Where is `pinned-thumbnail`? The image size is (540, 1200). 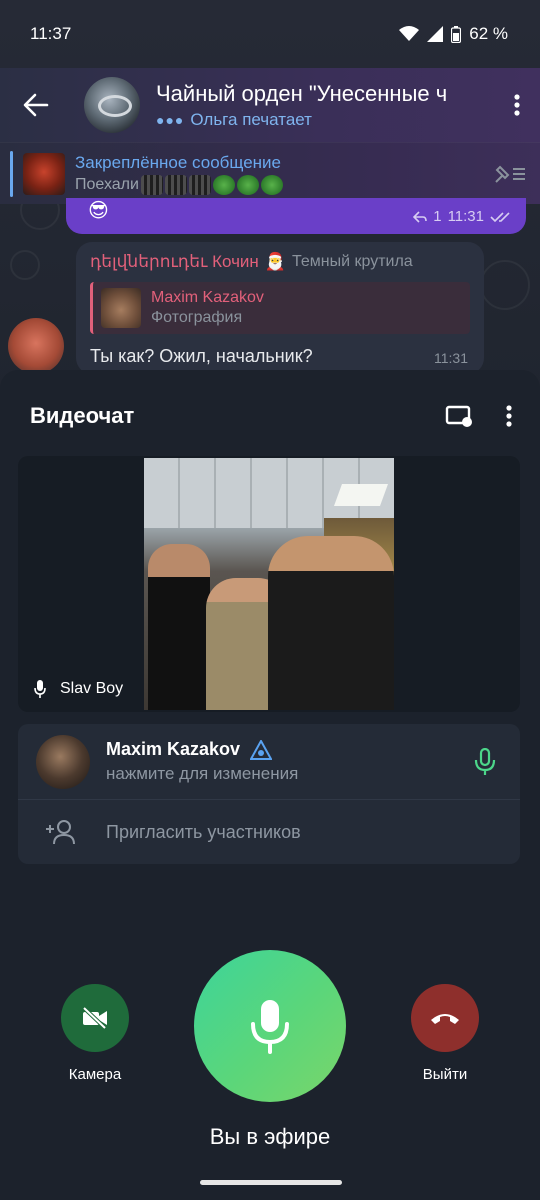 pinned-thumbnail is located at coordinates (44, 173).